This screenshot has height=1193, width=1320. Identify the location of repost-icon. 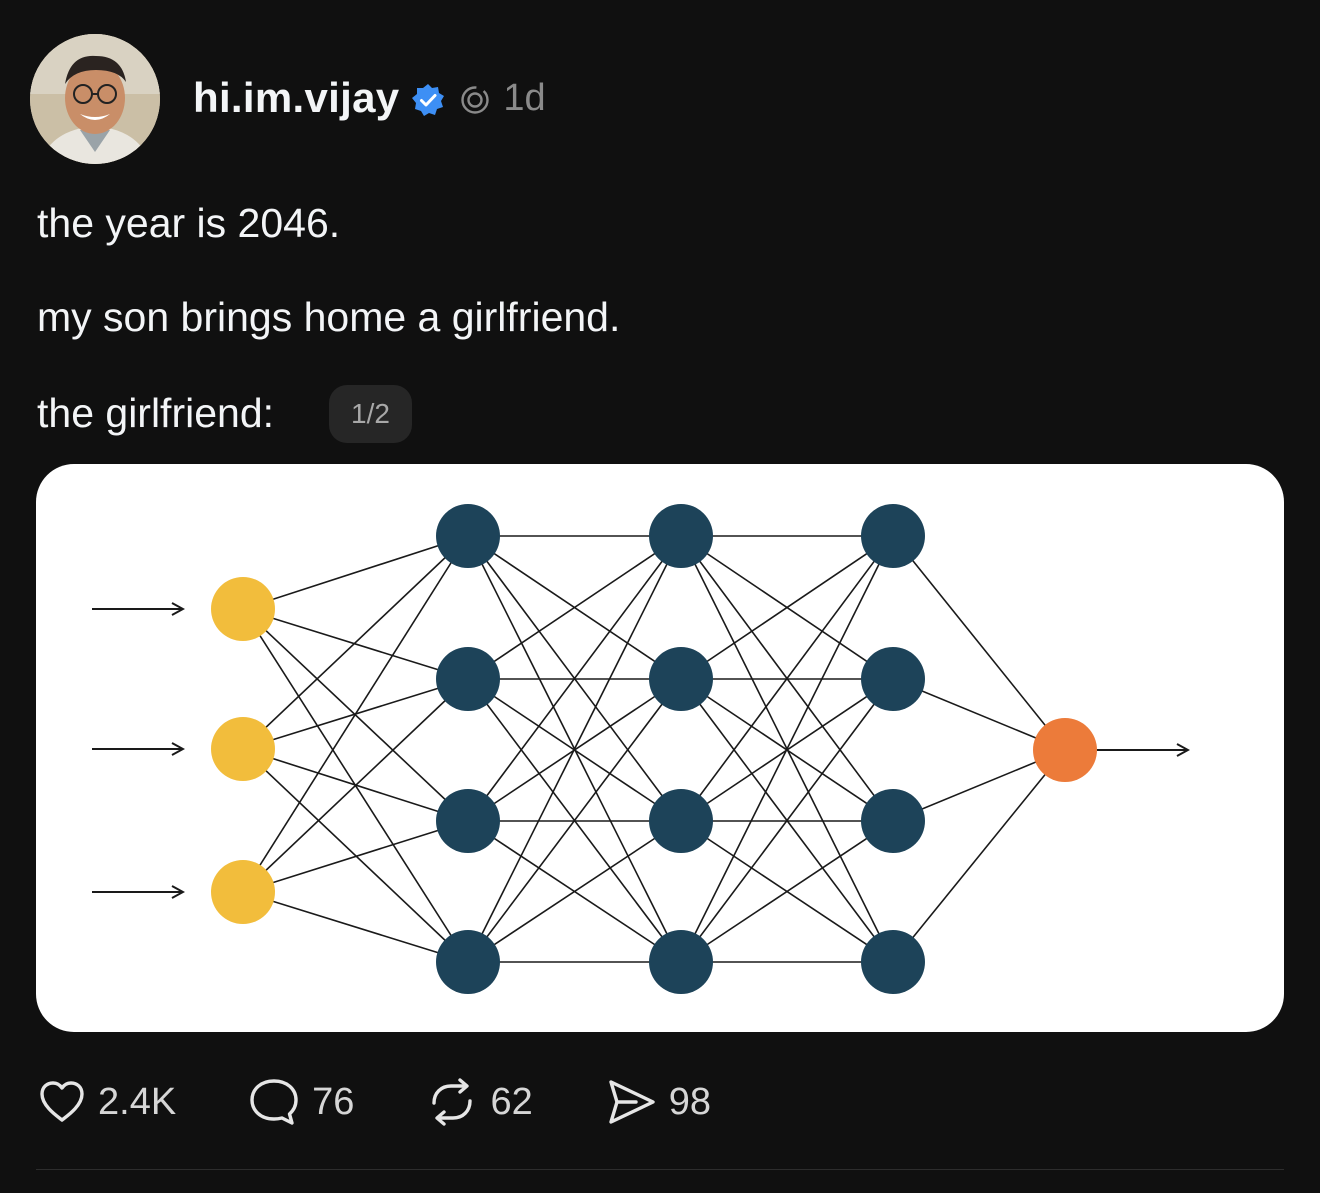
(452, 1102).